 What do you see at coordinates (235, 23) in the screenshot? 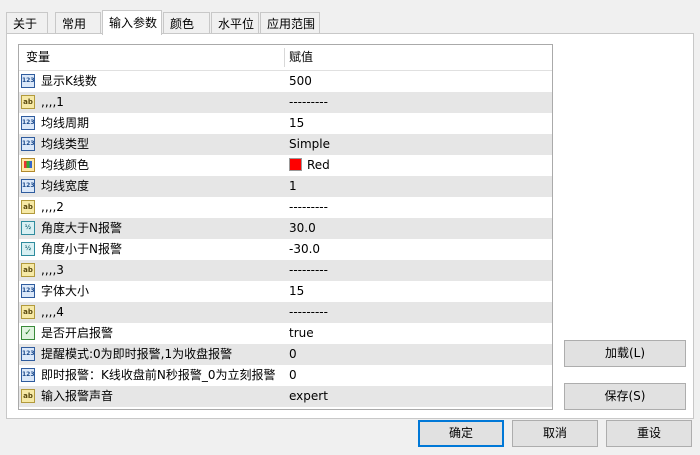
I see `tab-levels: 水平位` at bounding box center [235, 23].